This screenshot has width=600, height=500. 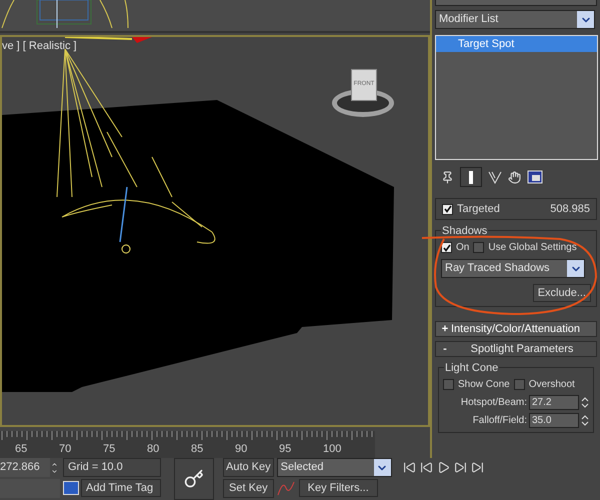 I want to click on ruler-label: 85, so click(x=197, y=450).